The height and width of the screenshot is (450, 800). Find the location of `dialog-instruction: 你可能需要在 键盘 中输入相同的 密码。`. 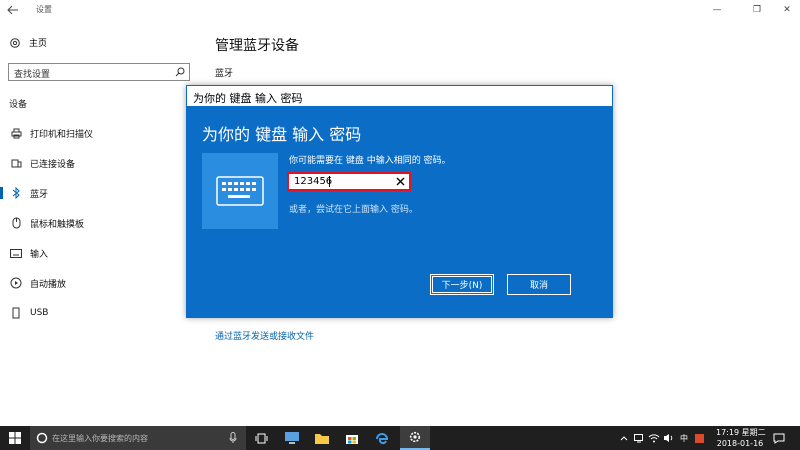

dialog-instruction: 你可能需要在 键盘 中输入相同的 密码。 is located at coordinates (370, 161).